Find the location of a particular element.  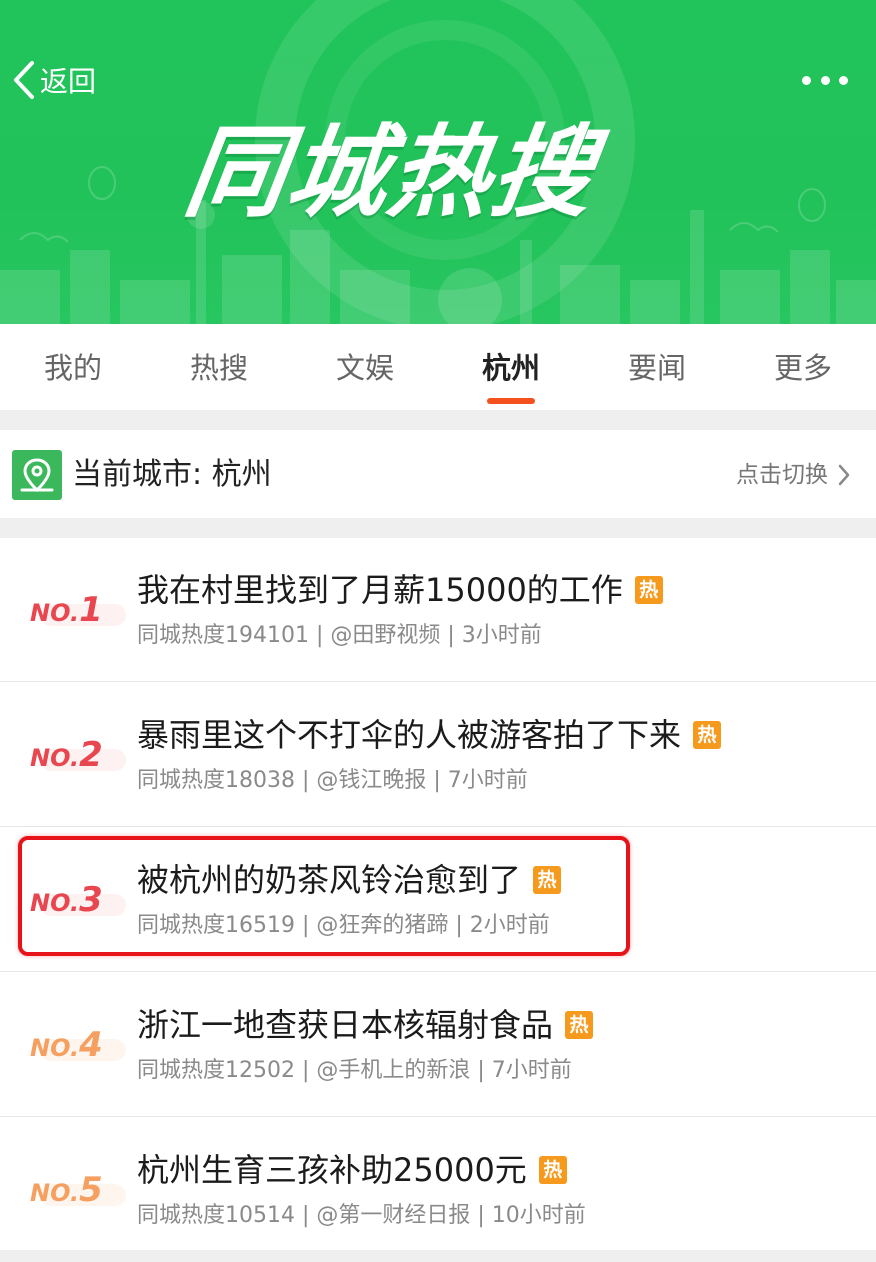

rank-badge: NO.4 is located at coordinates (78, 1045).